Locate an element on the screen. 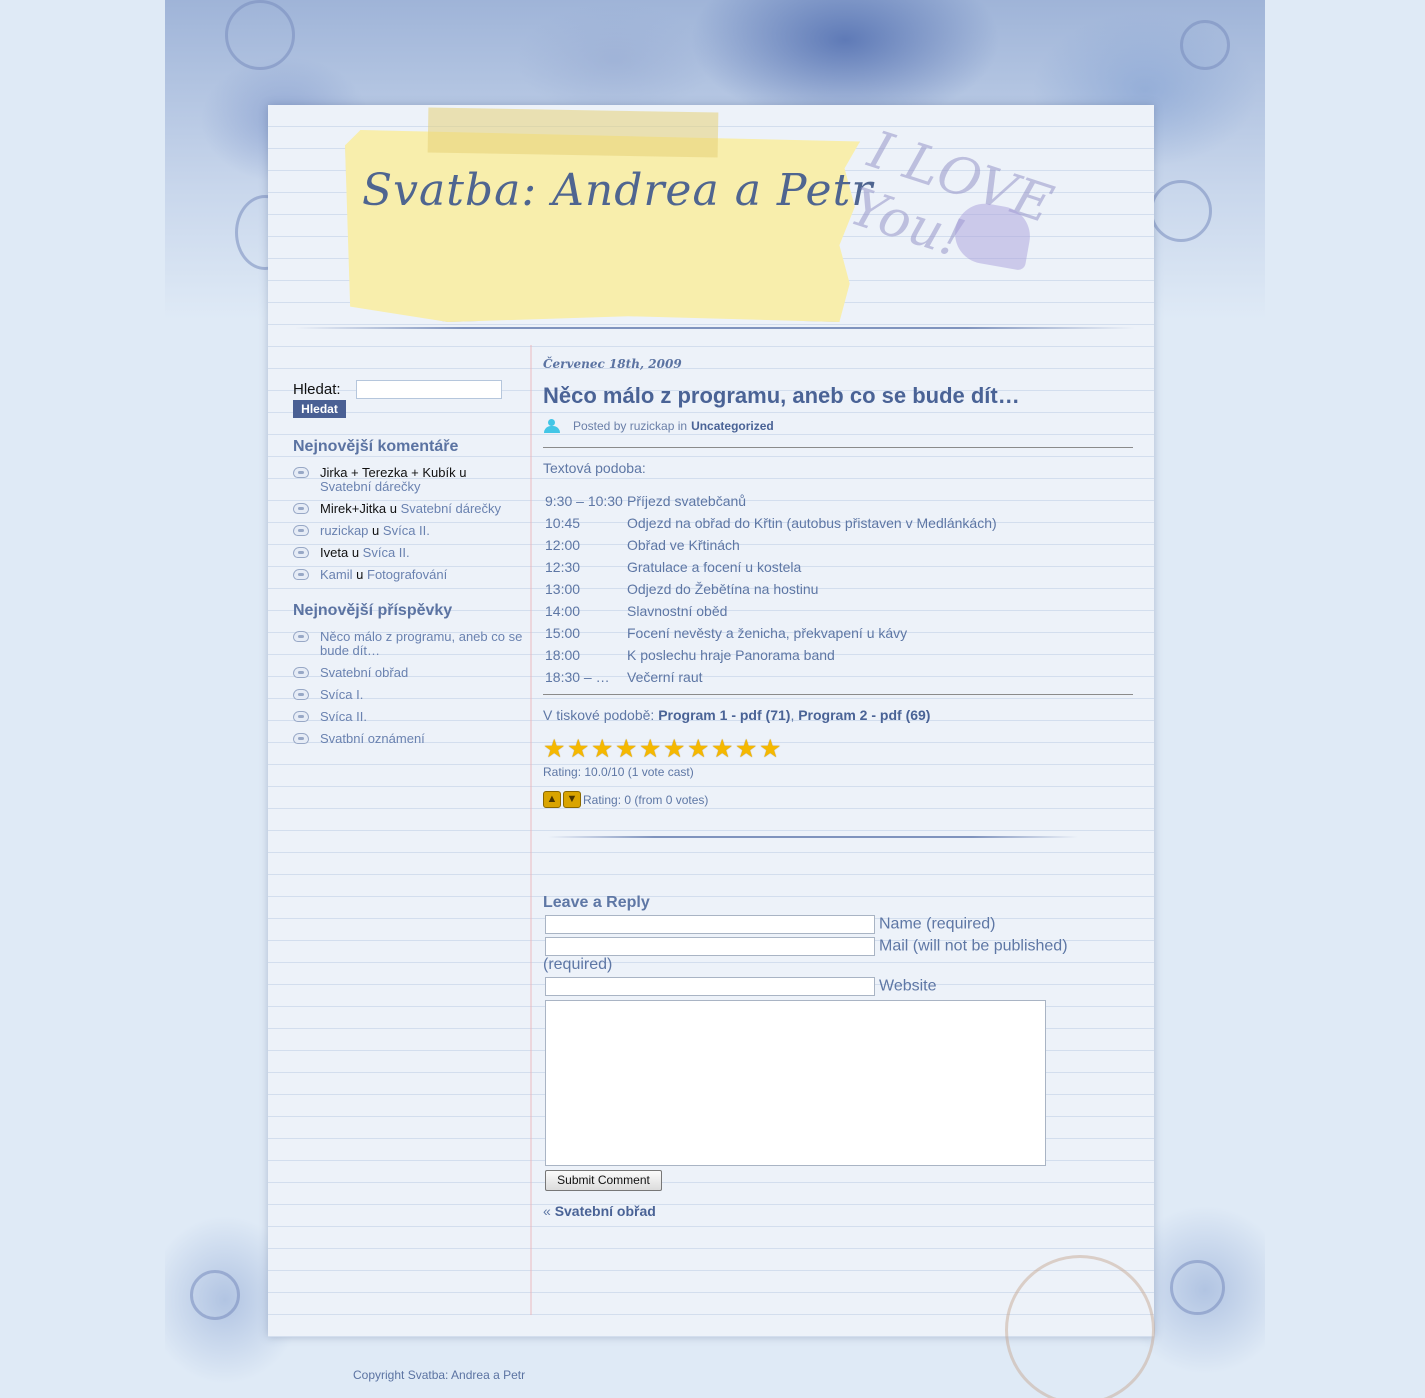  footer-copyright: Copyright Svatba: Andrea a Petr is located at coordinates (439, 1375).